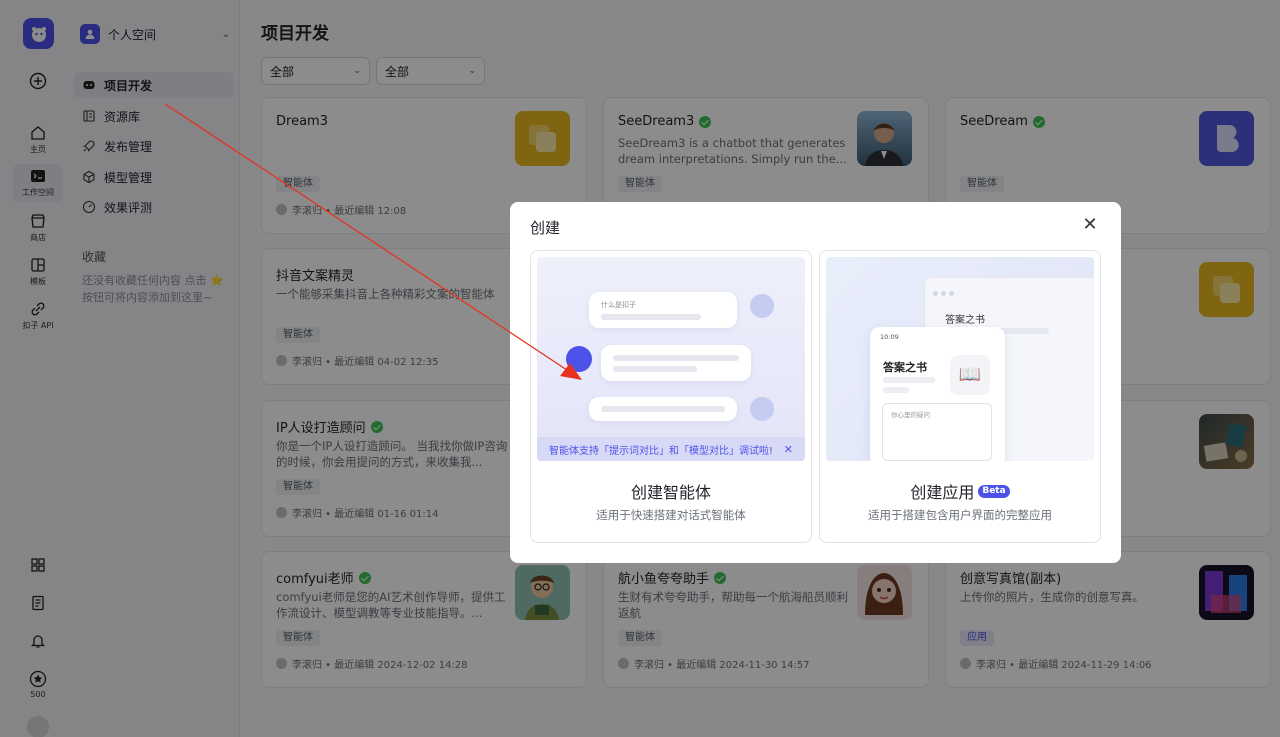  What do you see at coordinates (373, 241) in the screenshot?
I see `annotation-arrow` at bounding box center [373, 241].